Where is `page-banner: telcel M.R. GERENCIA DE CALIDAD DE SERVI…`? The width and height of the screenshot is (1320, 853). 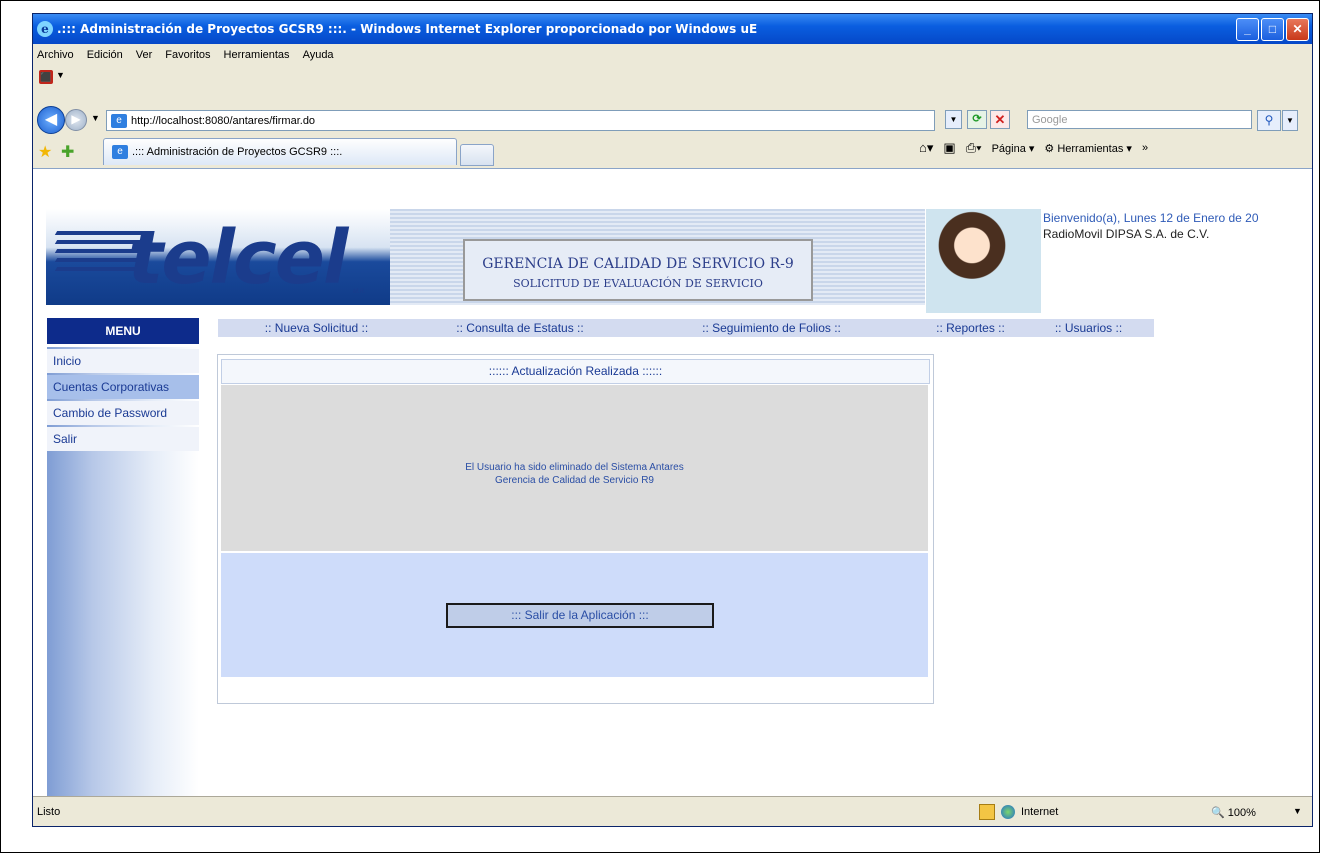 page-banner: telcel M.R. GERENCIA DE CALIDAD DE SERVI… is located at coordinates (672, 256).